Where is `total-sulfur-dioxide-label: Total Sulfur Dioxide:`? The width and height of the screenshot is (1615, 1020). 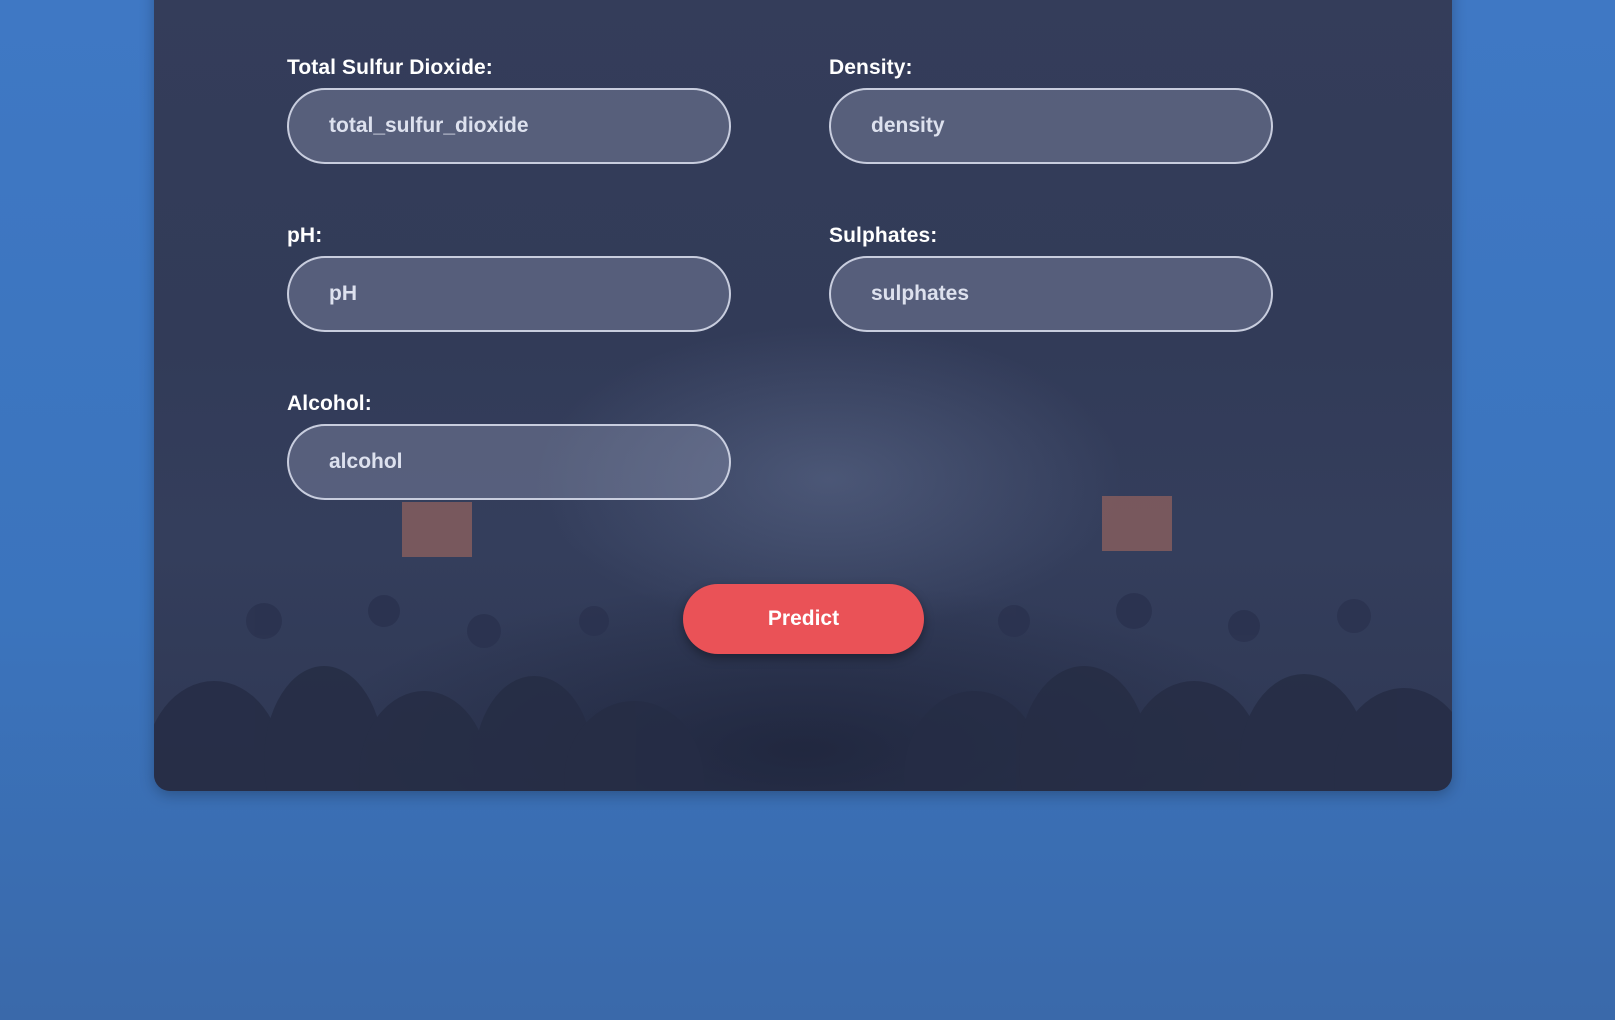
total-sulfur-dioxide-label: Total Sulfur Dioxide: is located at coordinates (390, 67).